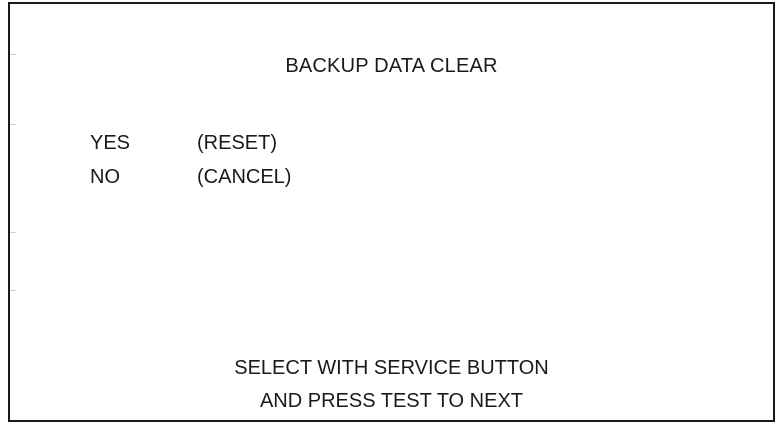 The height and width of the screenshot is (422, 777). I want to click on option-yes-reset: YES (RESET), so click(183, 143).